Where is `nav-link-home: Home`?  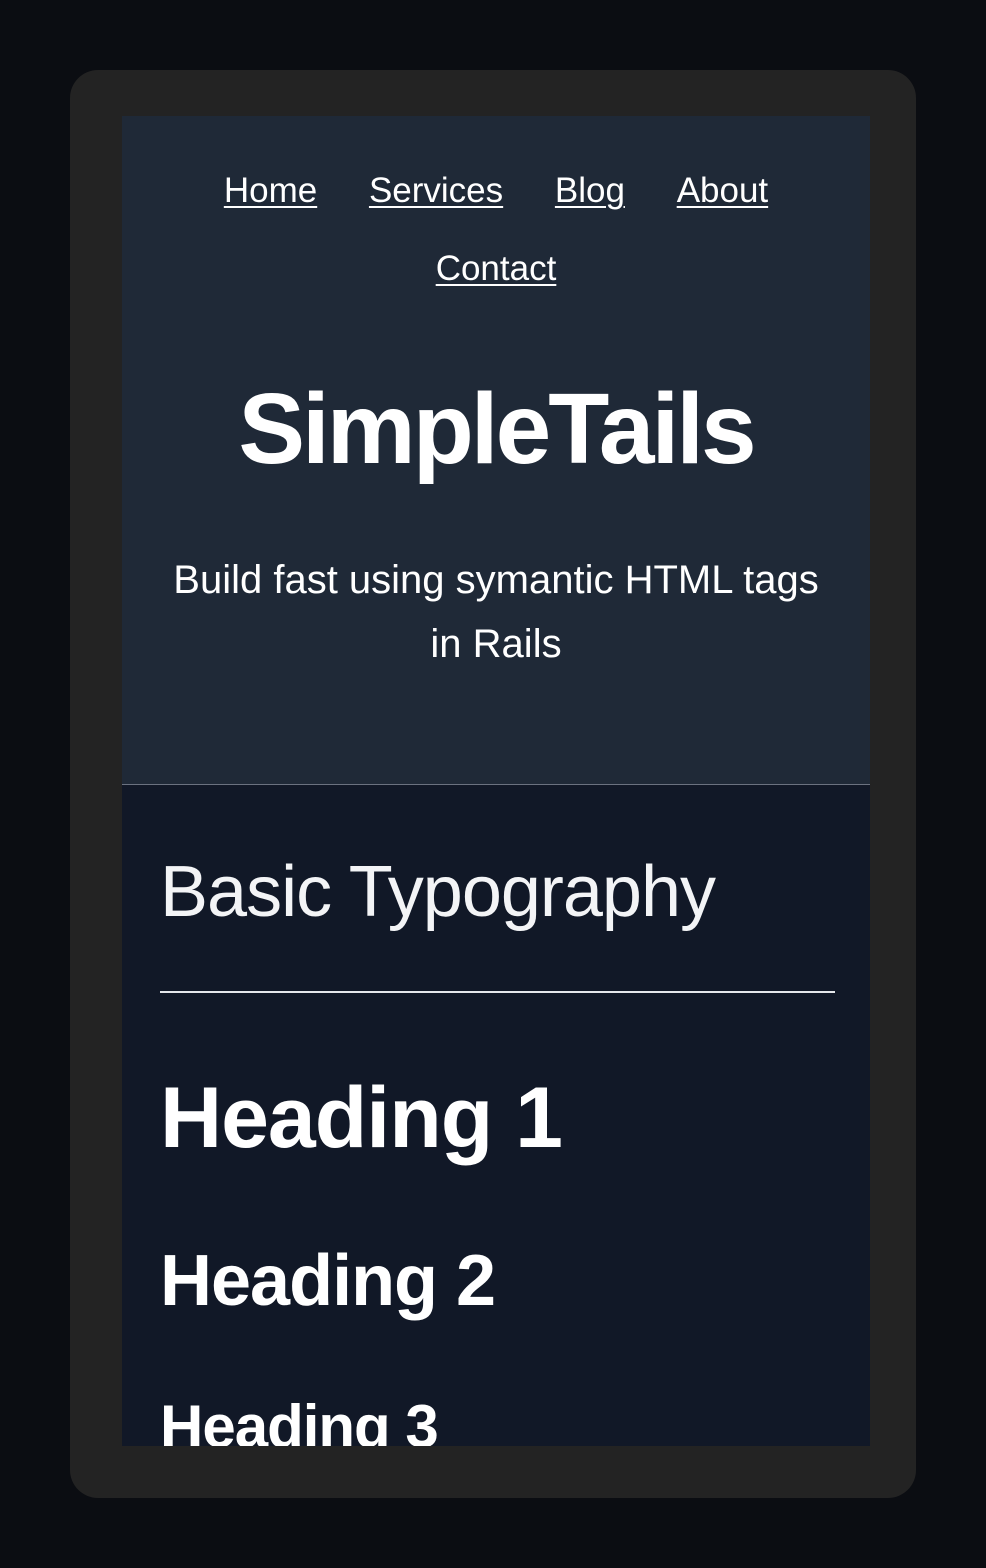
nav-link-home: Home is located at coordinates (270, 190).